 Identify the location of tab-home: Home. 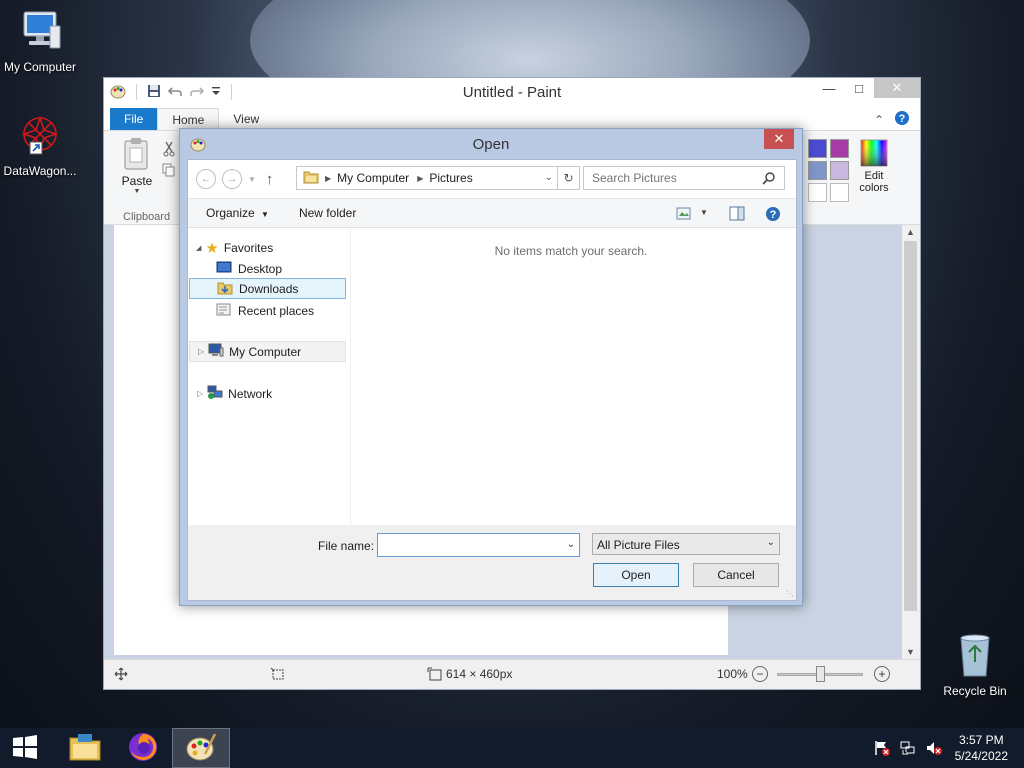
(188, 119).